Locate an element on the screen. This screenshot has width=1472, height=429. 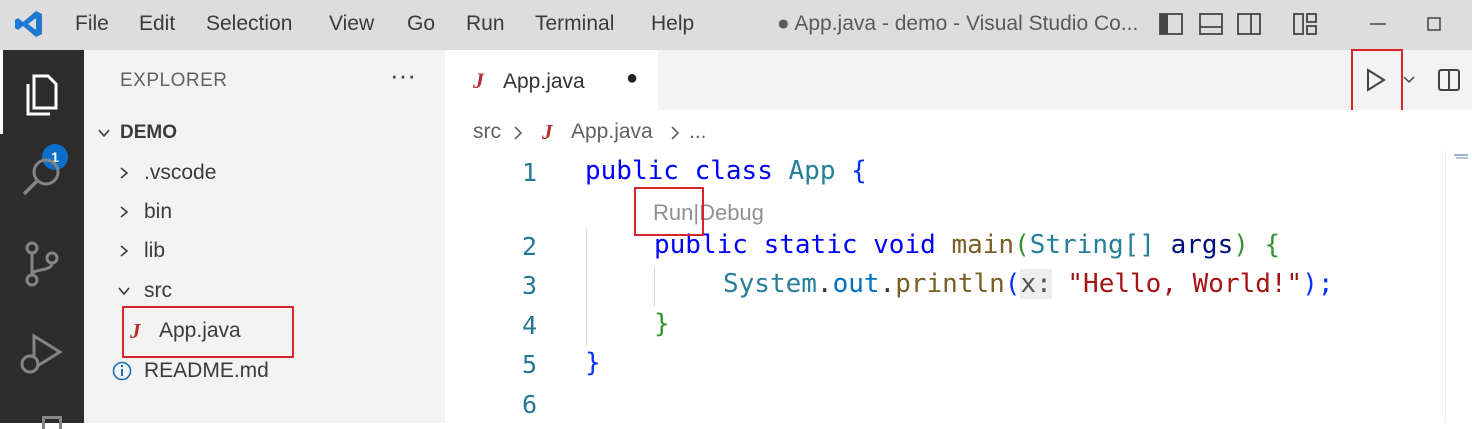
menu-terminal: Terminal is located at coordinates (574, 25).